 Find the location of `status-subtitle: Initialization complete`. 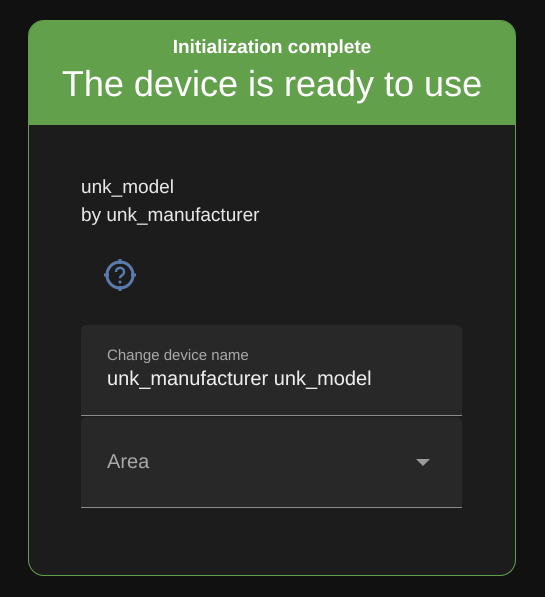

status-subtitle: Initialization complete is located at coordinates (272, 48).